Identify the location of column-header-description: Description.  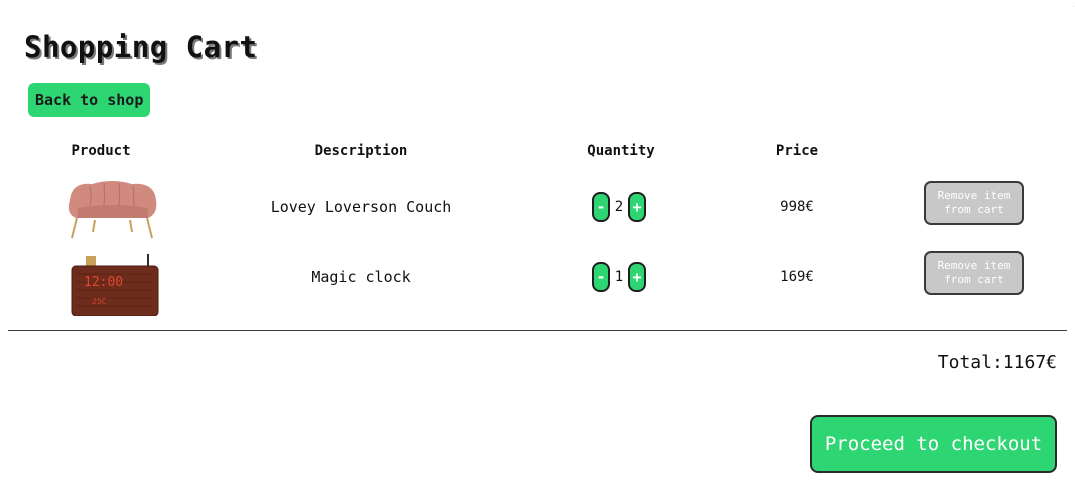
(361, 151).